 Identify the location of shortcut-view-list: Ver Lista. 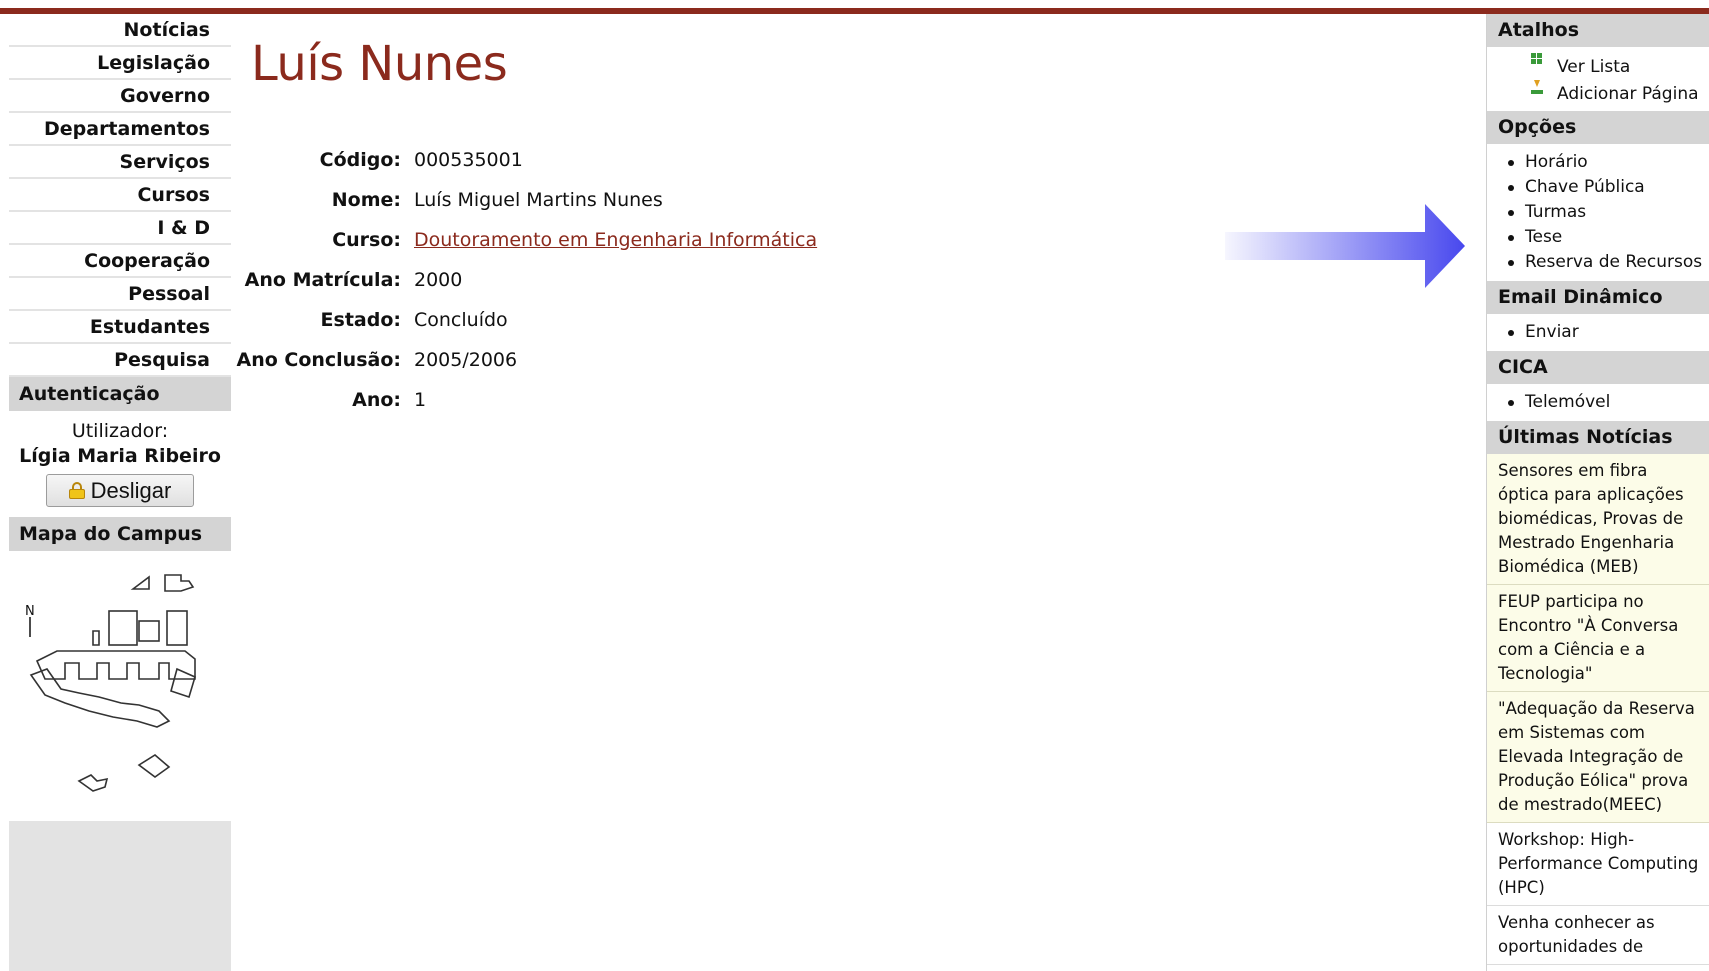
(1620, 66).